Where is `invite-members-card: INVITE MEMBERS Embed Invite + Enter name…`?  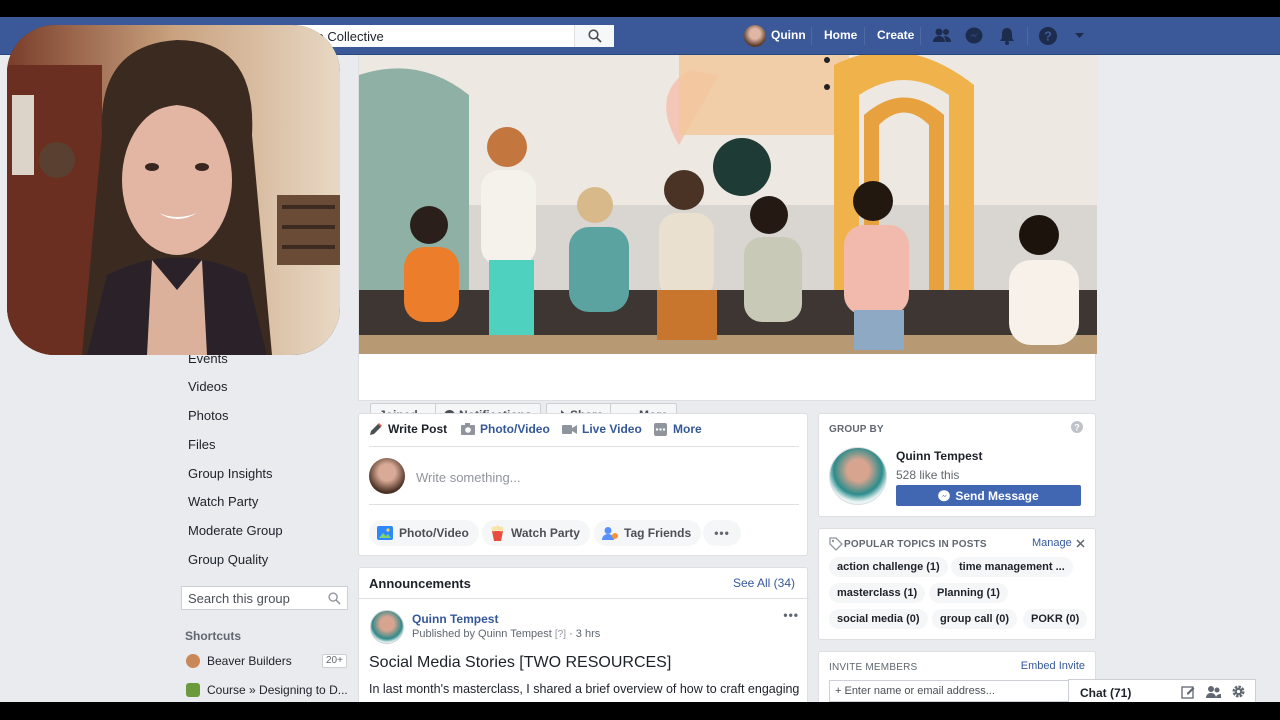
invite-members-card: INVITE MEMBERS Embed Invite + Enter name… is located at coordinates (957, 676).